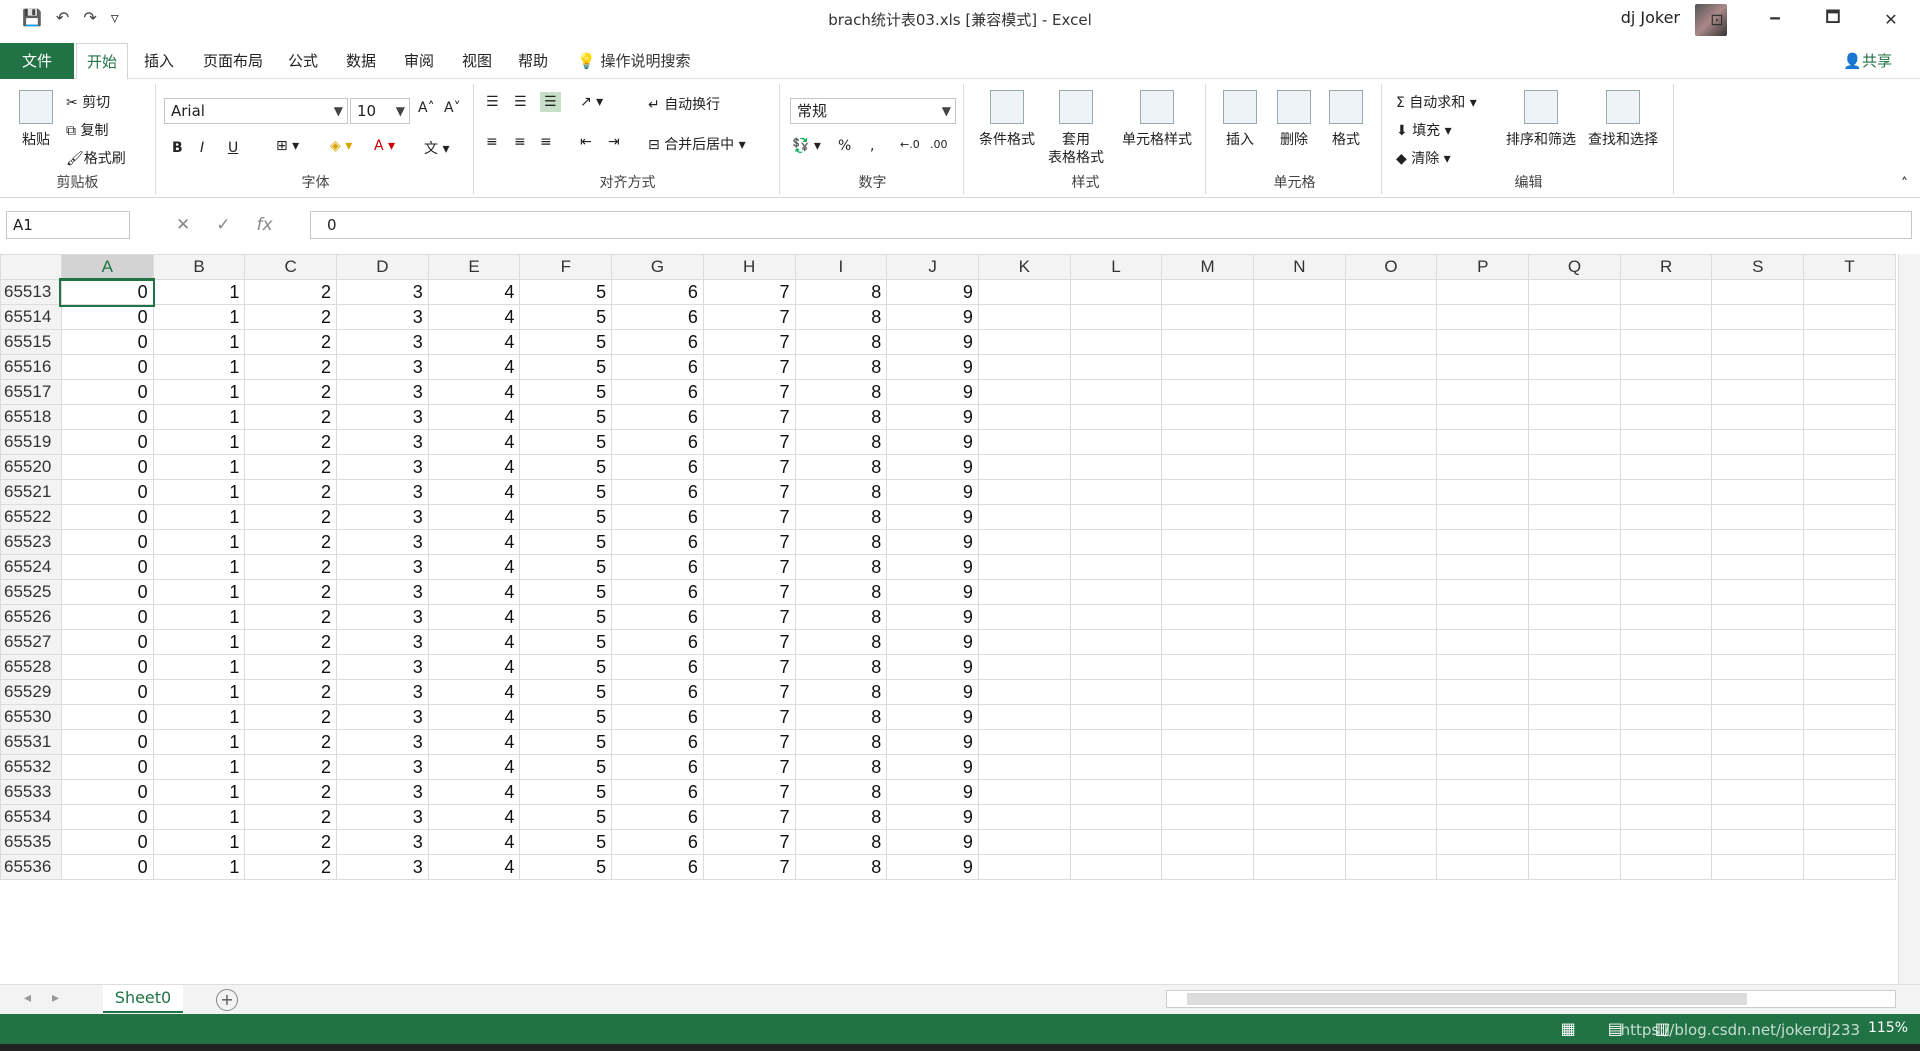 The image size is (1920, 1051). I want to click on align-right-icon: ≡, so click(546, 142).